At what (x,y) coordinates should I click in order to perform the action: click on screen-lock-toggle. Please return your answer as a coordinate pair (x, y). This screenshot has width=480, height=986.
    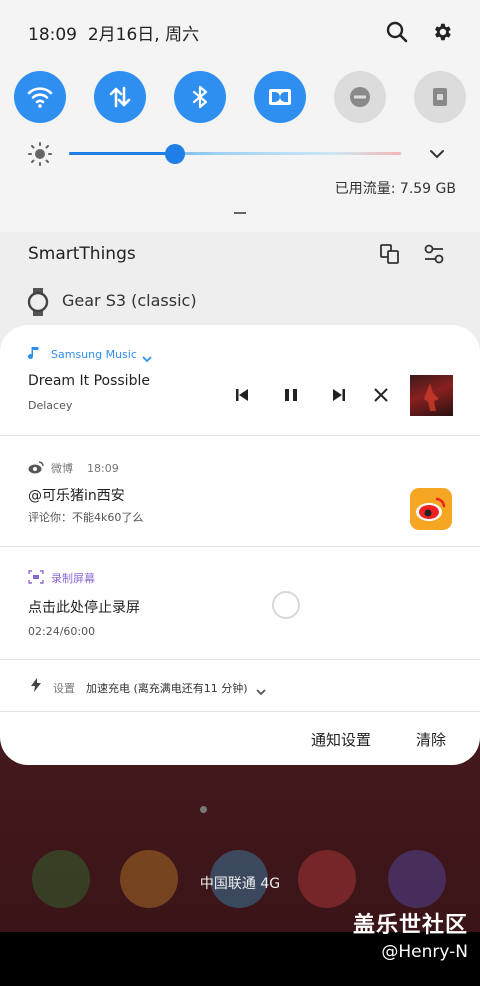
    Looking at the image, I should click on (440, 97).